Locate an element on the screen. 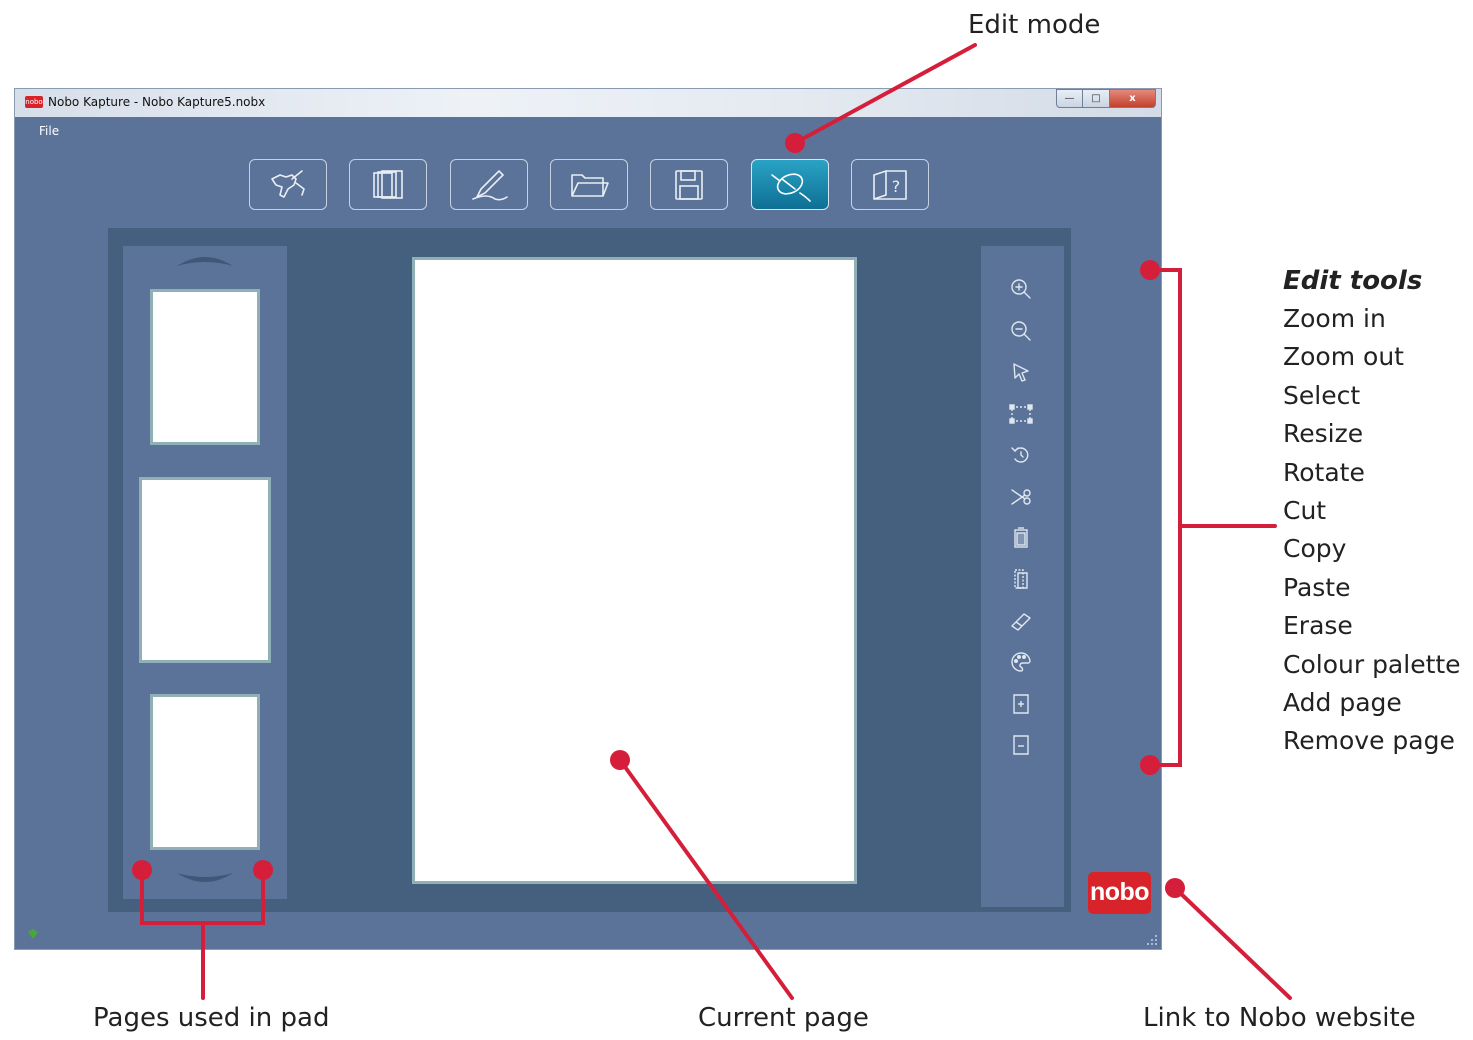 Image resolution: width=1473 pixels, height=1040 pixels. rotate-button is located at coordinates (1021, 455).